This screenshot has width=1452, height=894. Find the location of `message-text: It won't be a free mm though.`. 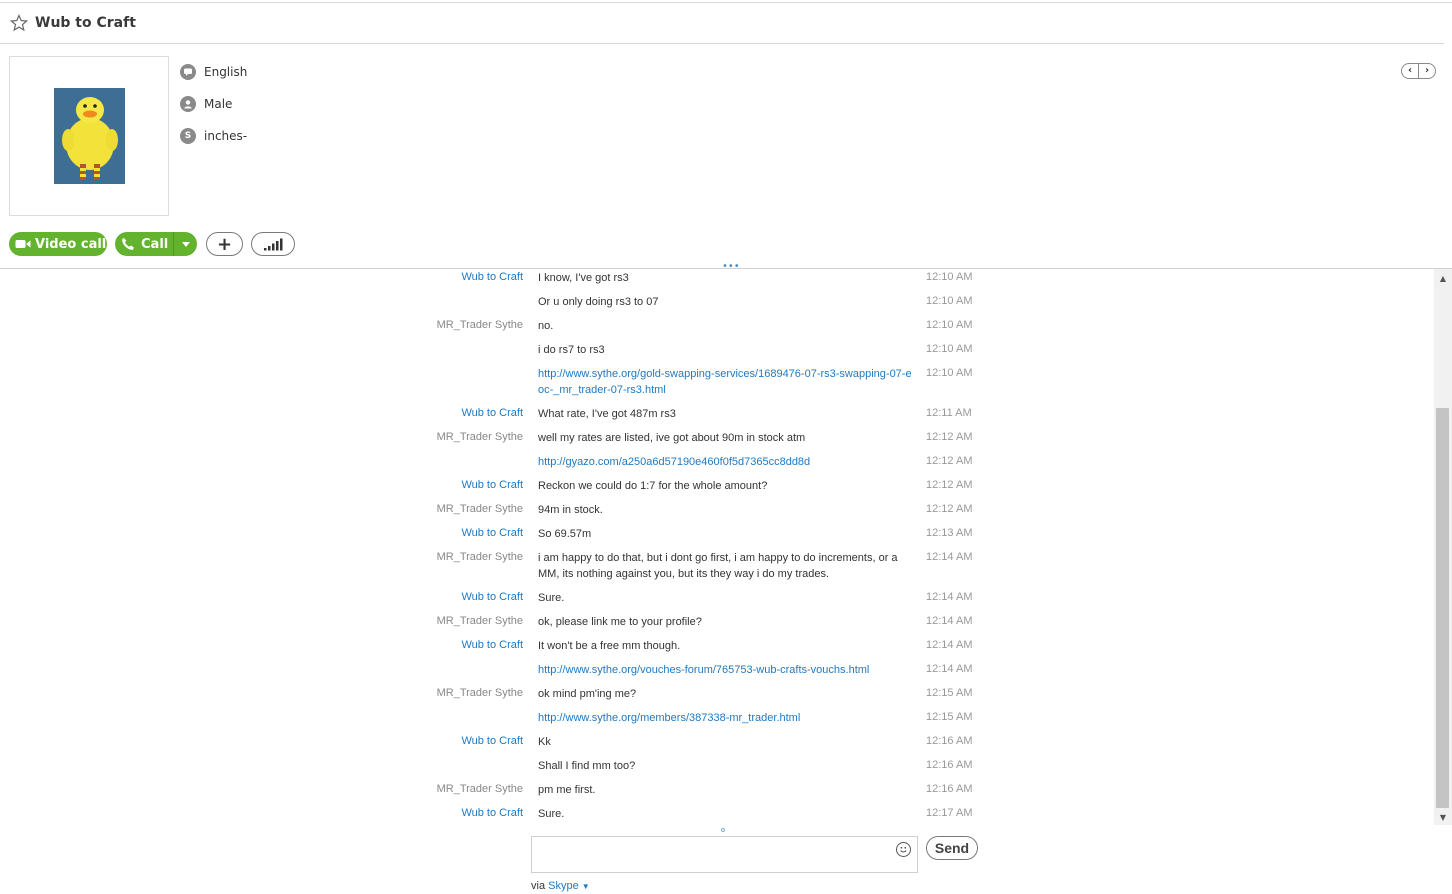

message-text: It won't be a free mm though. is located at coordinates (609, 646).